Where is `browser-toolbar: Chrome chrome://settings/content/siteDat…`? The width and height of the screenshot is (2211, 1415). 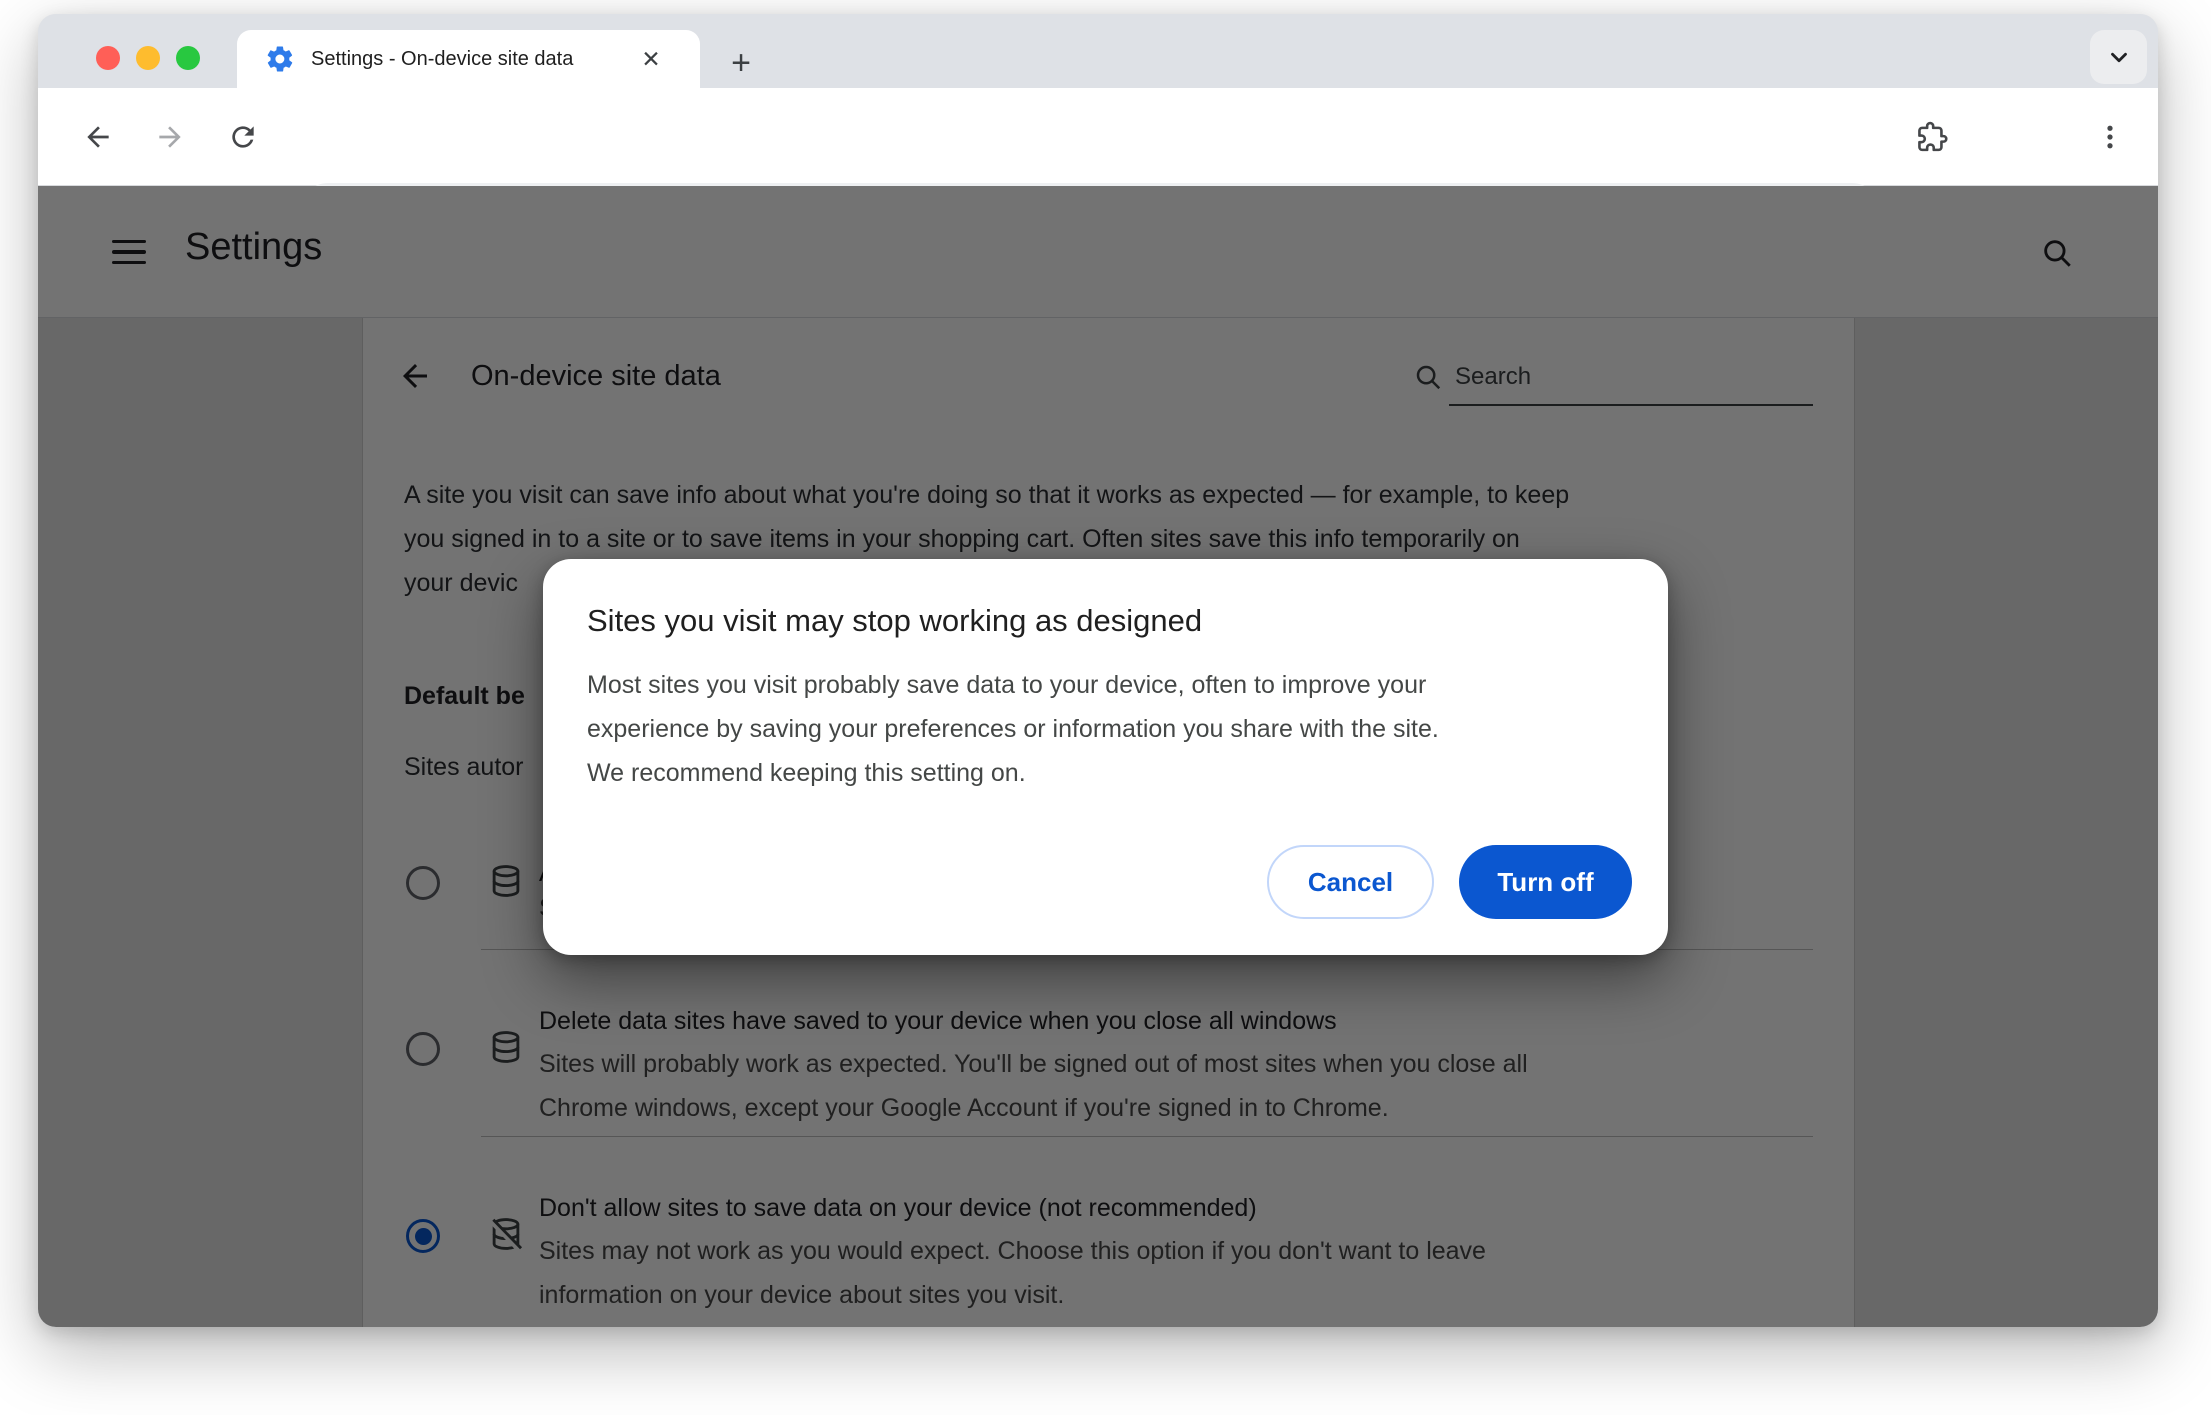
browser-toolbar: Chrome chrome://settings/content/siteDat… is located at coordinates (1098, 163).